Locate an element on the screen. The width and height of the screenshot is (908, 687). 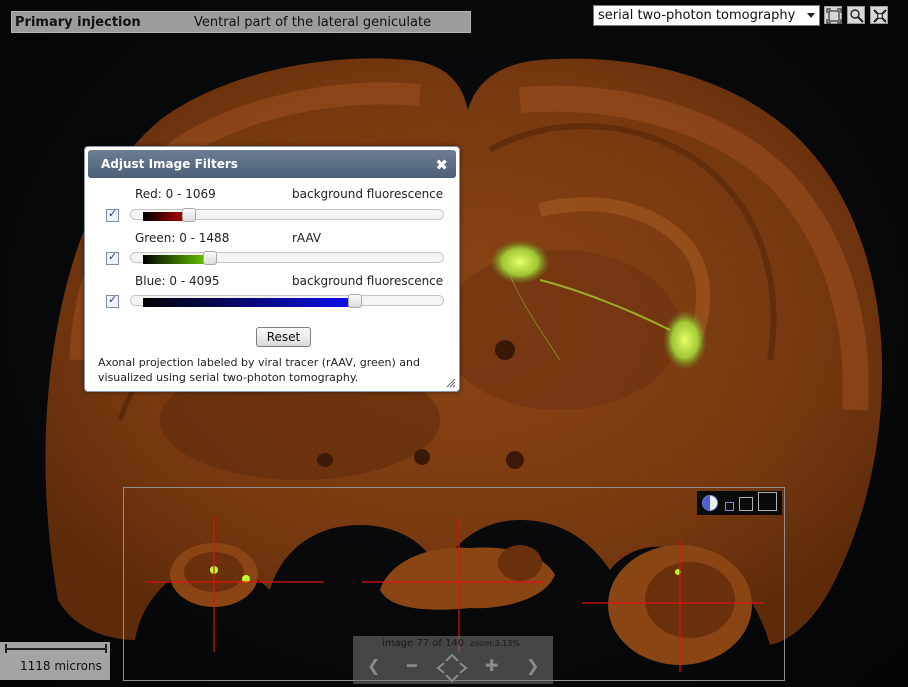
zoom-region-icon is located at coordinates (857, 16).